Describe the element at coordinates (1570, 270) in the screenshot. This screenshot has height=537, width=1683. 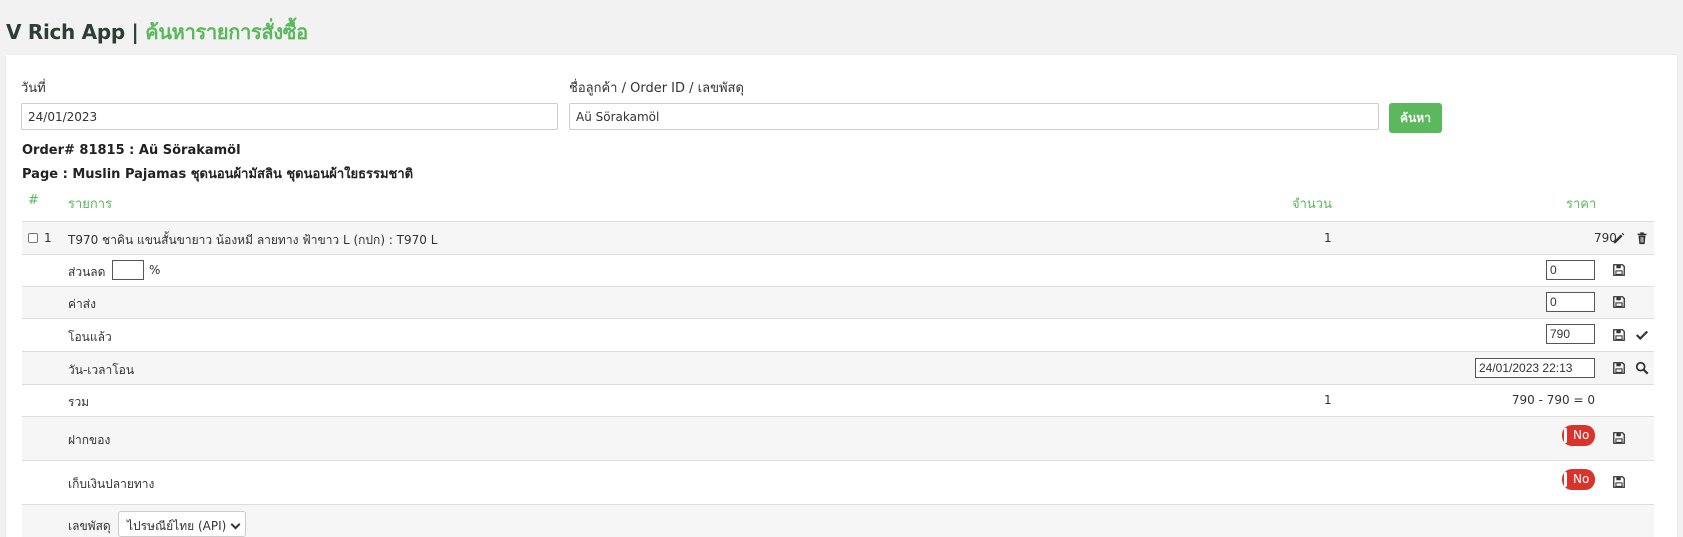
I see `discount-amount-input` at that location.